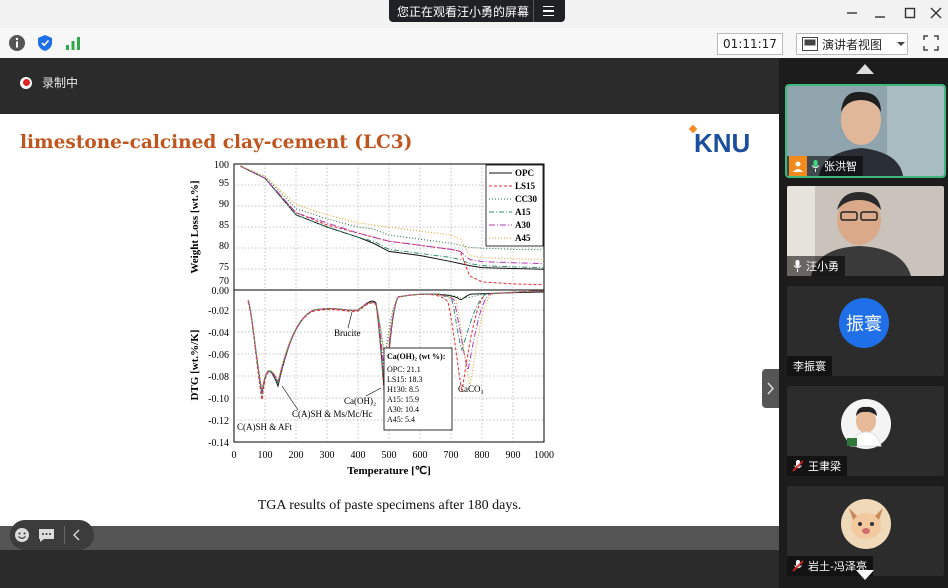 The height and width of the screenshot is (588, 948). I want to click on participant-nametag: 汪小勇, so click(816, 266).